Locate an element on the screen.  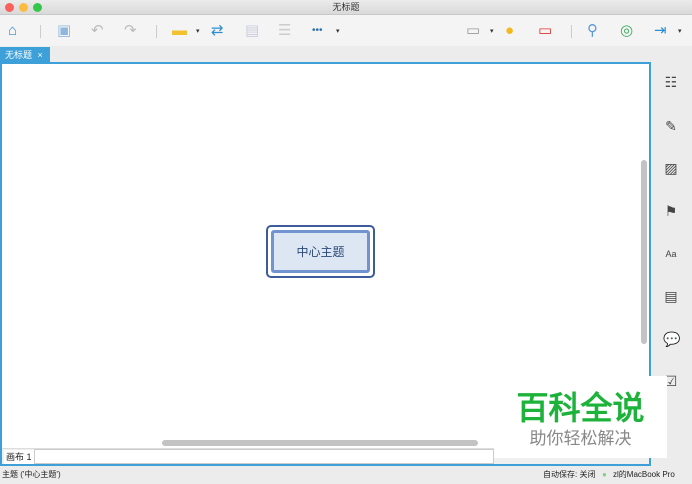
sheet-tab: 画布 1 is located at coordinates (19, 457).